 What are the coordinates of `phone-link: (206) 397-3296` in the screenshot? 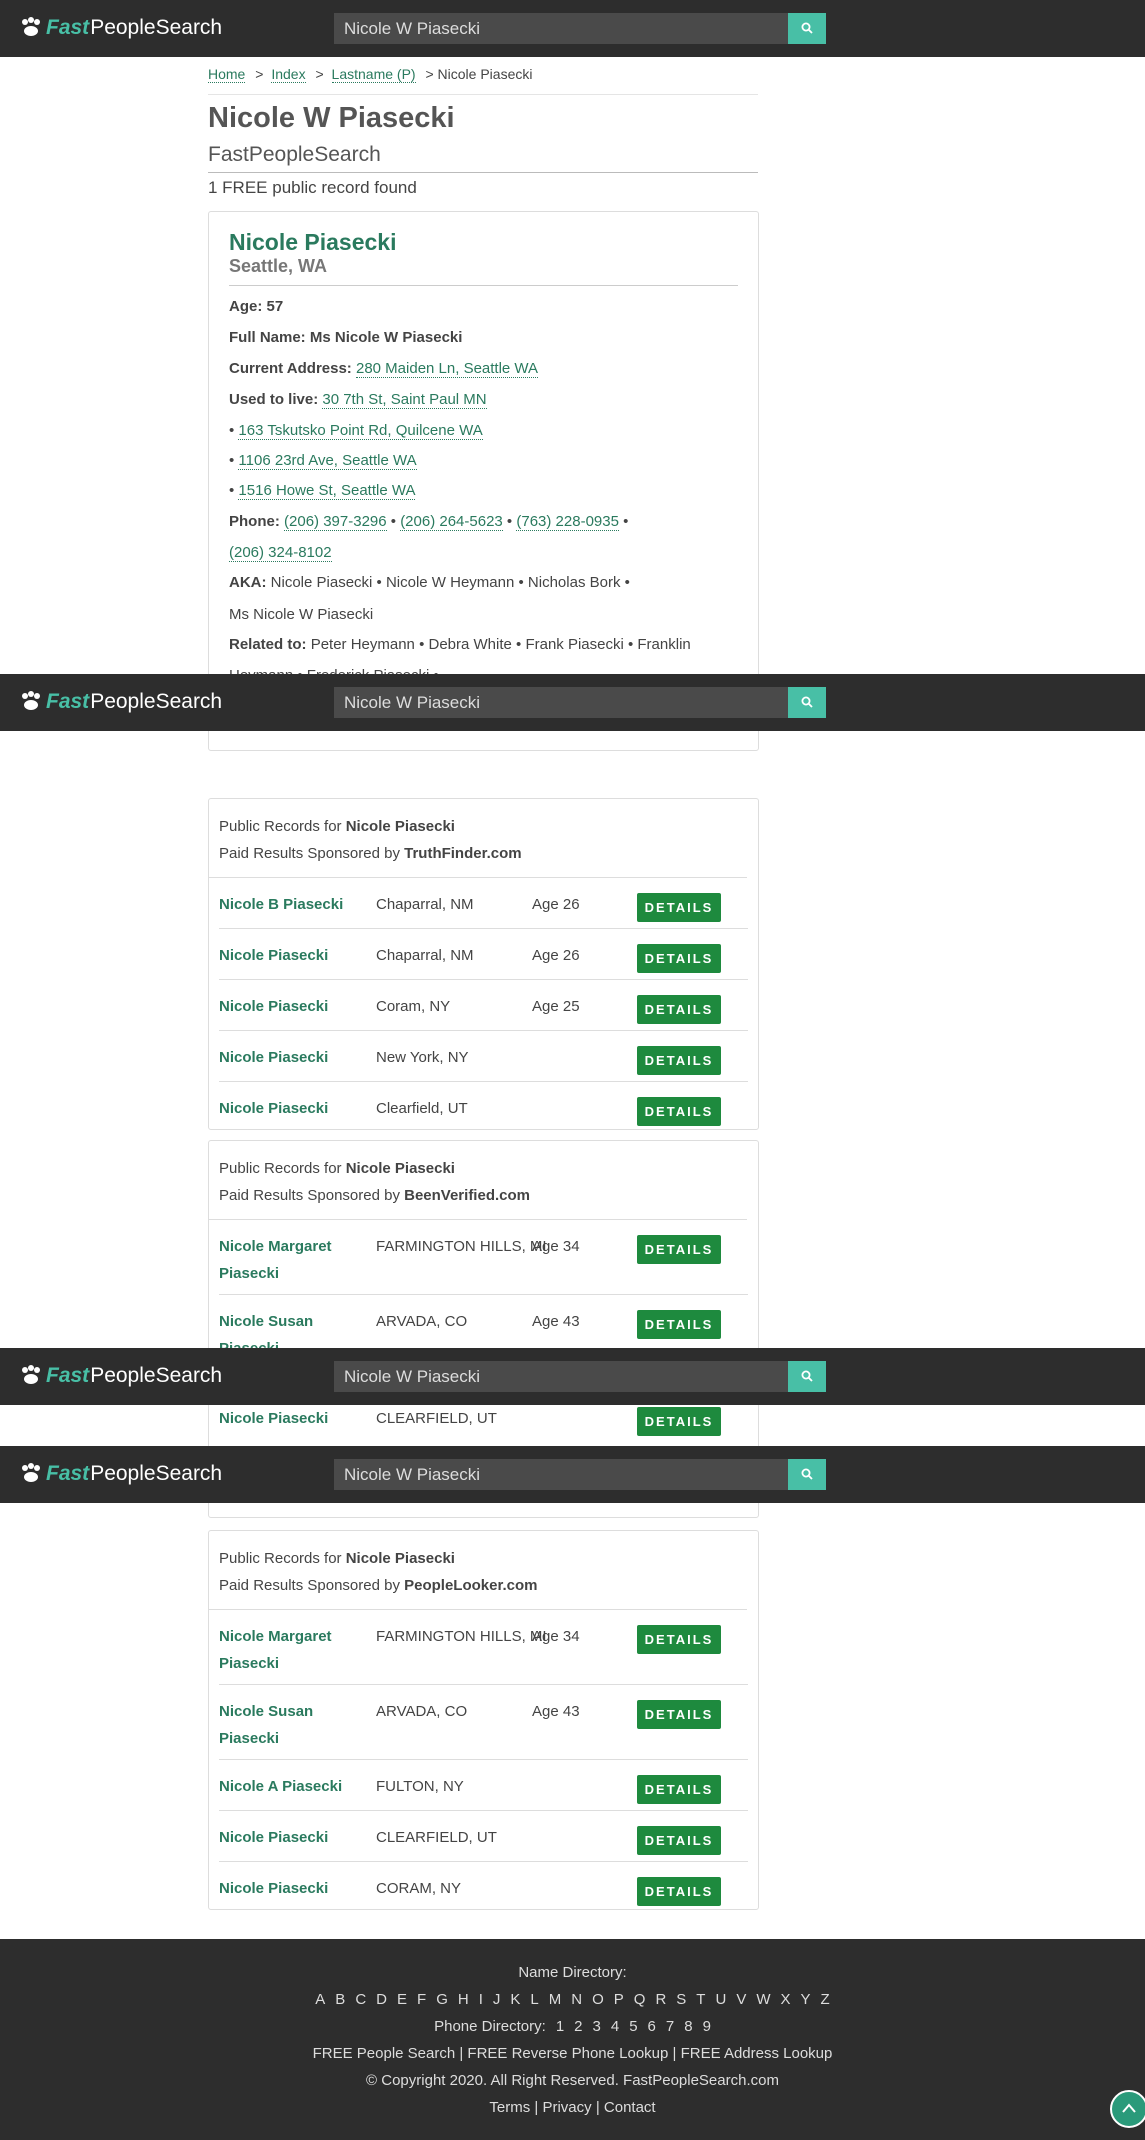 It's located at (335, 522).